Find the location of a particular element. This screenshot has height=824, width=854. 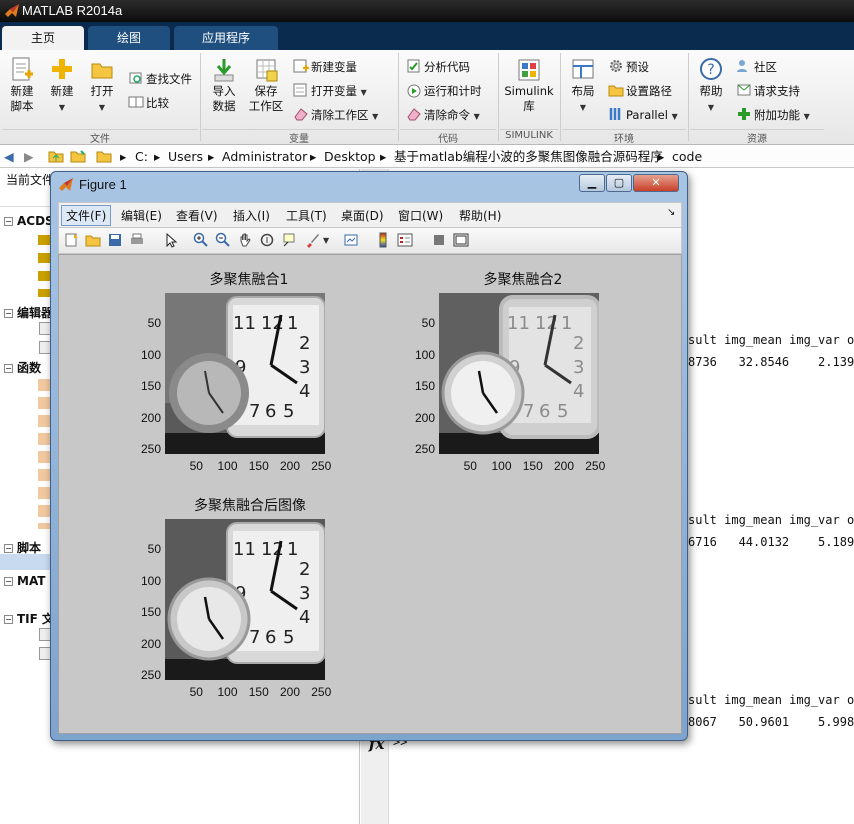

back-arrow-icon: ◀ is located at coordinates (9, 157).